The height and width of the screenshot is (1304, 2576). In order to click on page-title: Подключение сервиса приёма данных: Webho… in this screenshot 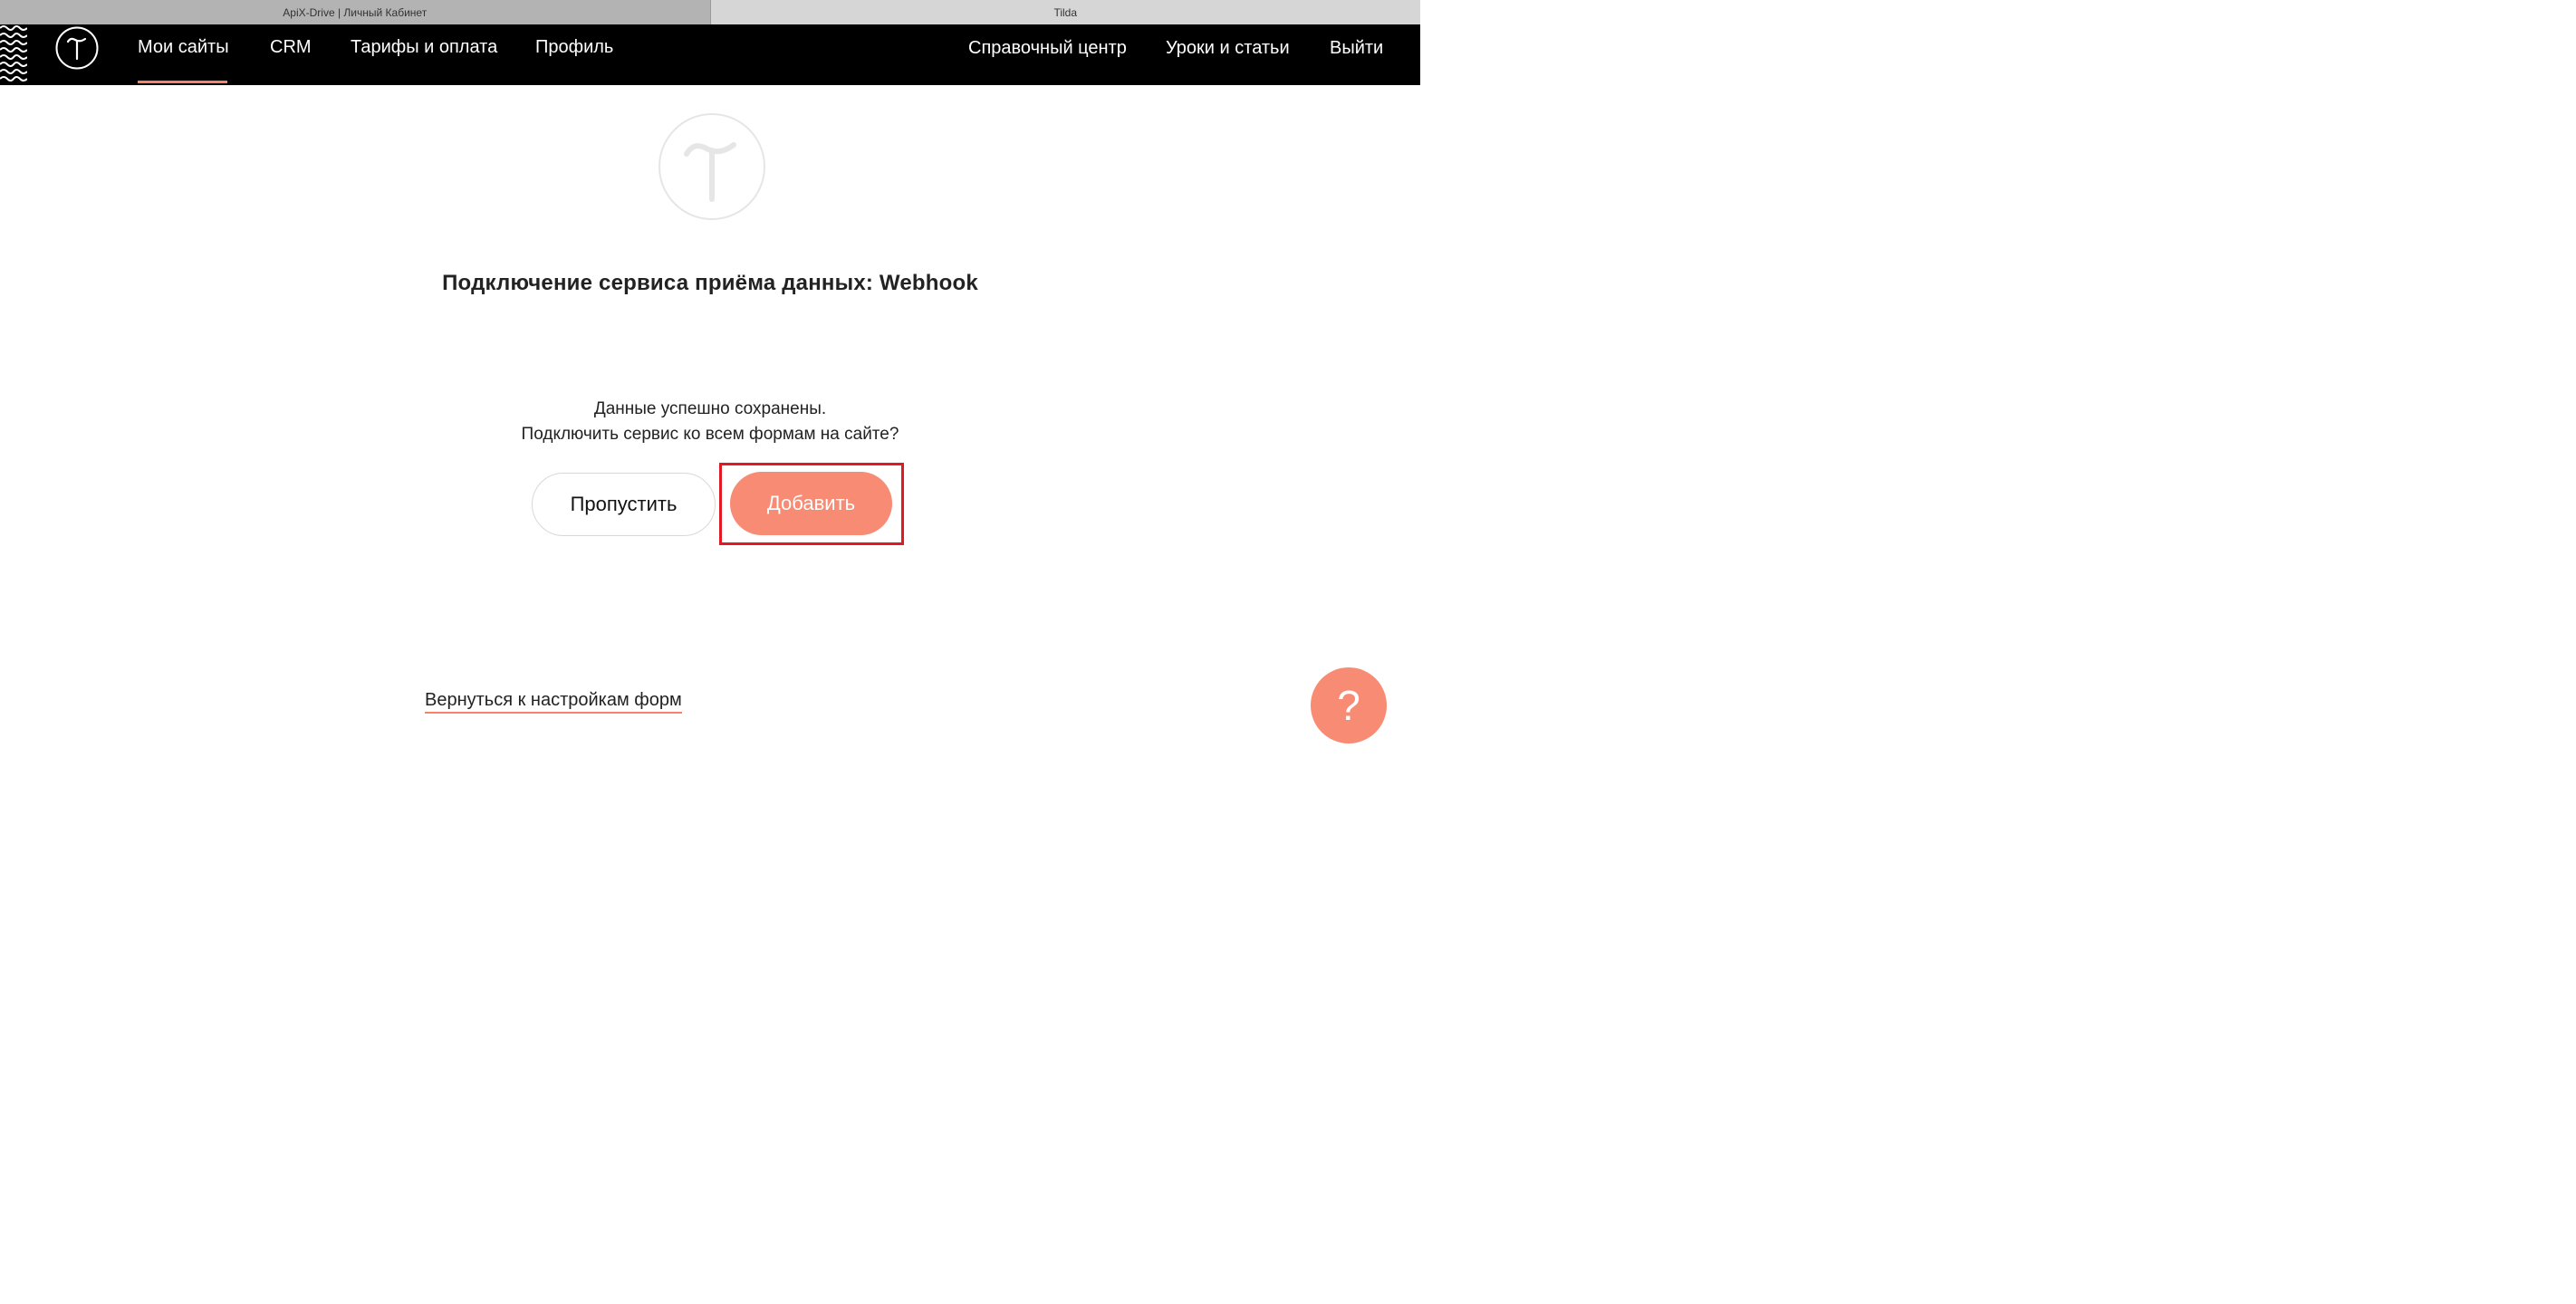, I will do `click(710, 283)`.